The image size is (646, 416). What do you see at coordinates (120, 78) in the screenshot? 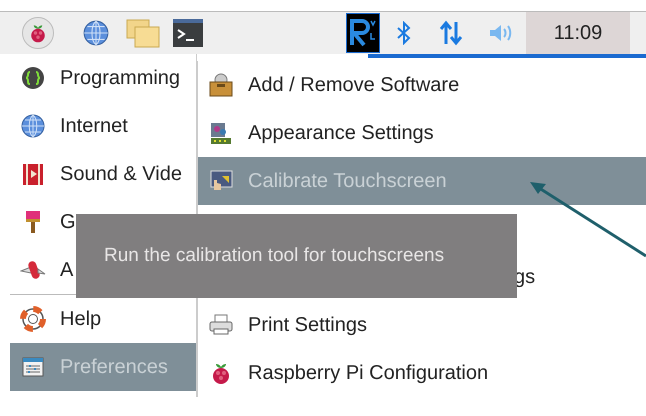
I see `menu-item-label: Programming` at bounding box center [120, 78].